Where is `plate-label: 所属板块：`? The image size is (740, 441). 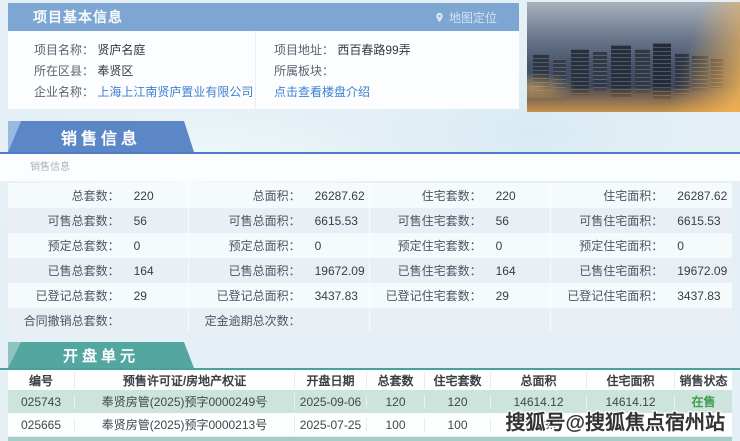
plate-label: 所属板块： is located at coordinates (304, 71).